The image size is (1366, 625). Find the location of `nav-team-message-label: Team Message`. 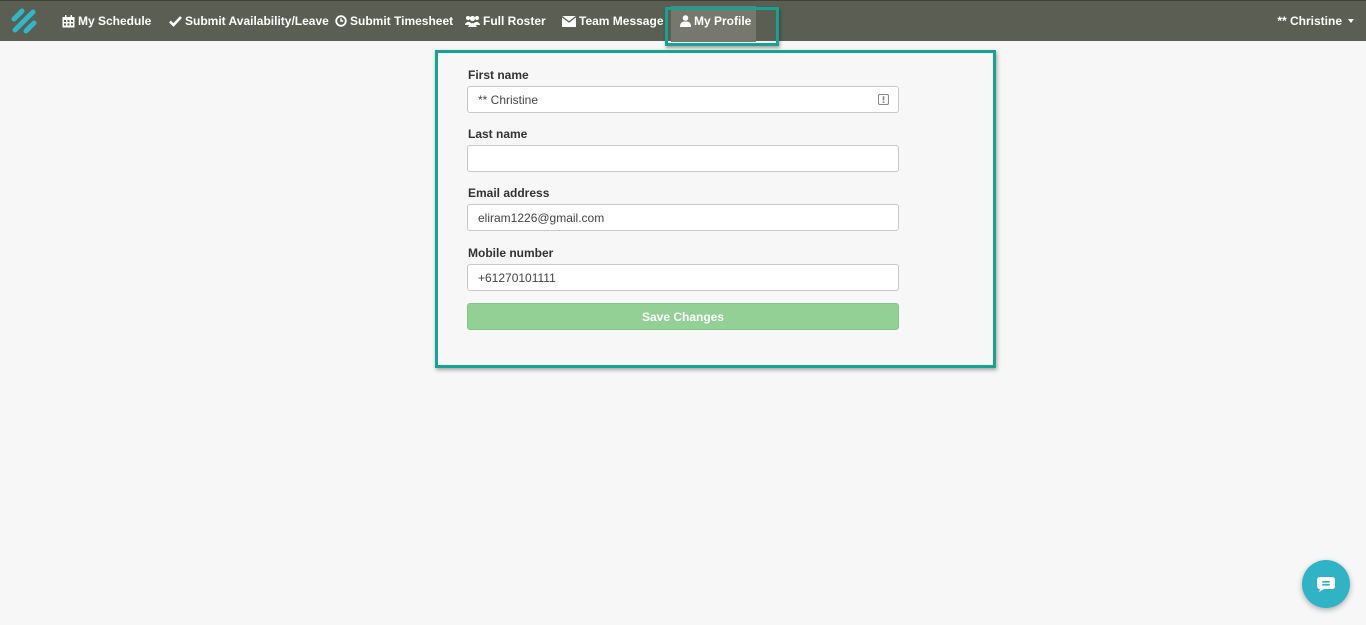

nav-team-message-label: Team Message is located at coordinates (621, 21).